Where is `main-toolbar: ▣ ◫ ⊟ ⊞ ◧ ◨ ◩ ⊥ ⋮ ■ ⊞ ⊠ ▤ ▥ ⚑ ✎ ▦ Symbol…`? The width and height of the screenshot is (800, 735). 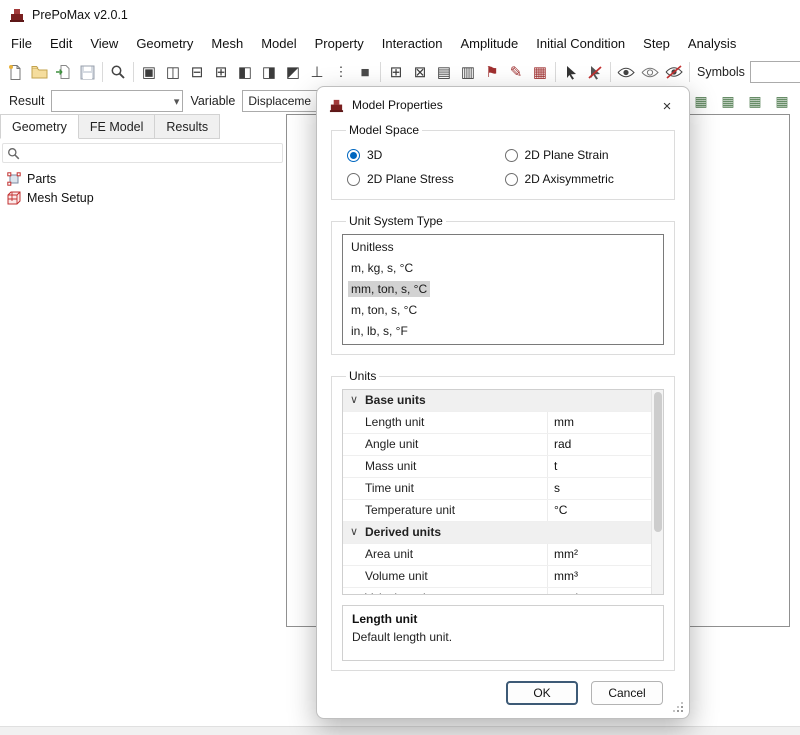 main-toolbar: ▣ ◫ ⊟ ⊞ ◧ ◨ ◩ ⊥ ⋮ ■ ⊞ ⊠ ▤ ▥ ⚑ ✎ ▦ Symbol… is located at coordinates (400, 72).